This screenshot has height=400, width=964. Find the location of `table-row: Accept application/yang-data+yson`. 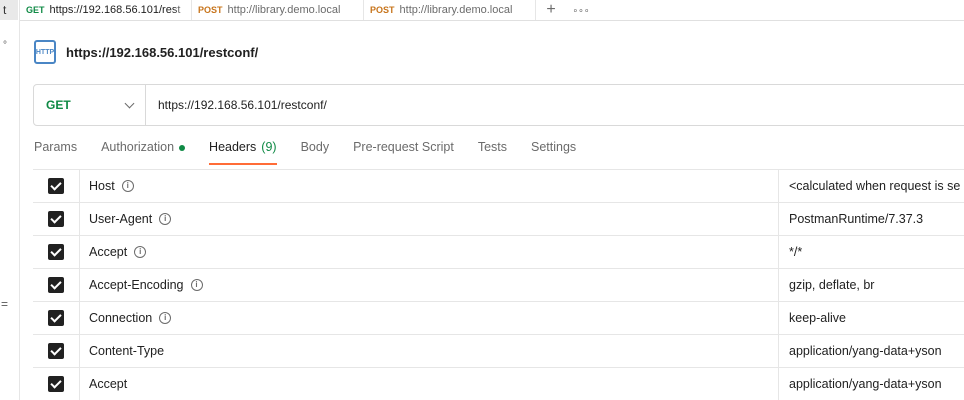

table-row: Accept application/yang-data+yson is located at coordinates (498, 384).